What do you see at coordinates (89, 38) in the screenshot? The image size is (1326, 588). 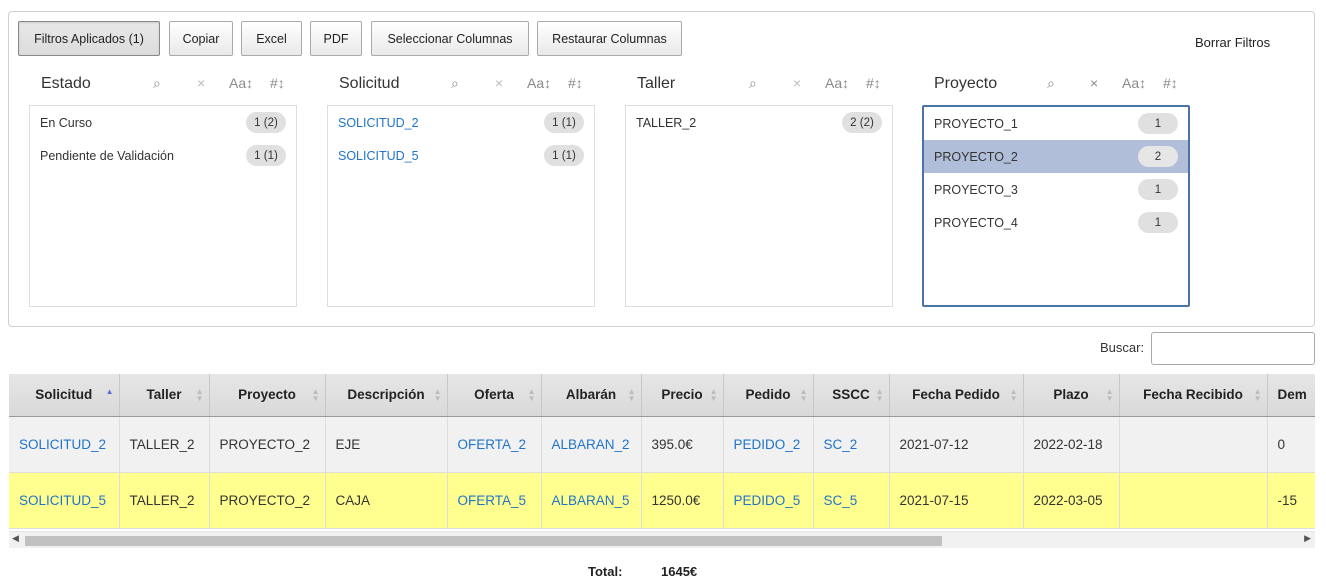 I see `filters-applied-button: Filtros Aplicados (1)` at bounding box center [89, 38].